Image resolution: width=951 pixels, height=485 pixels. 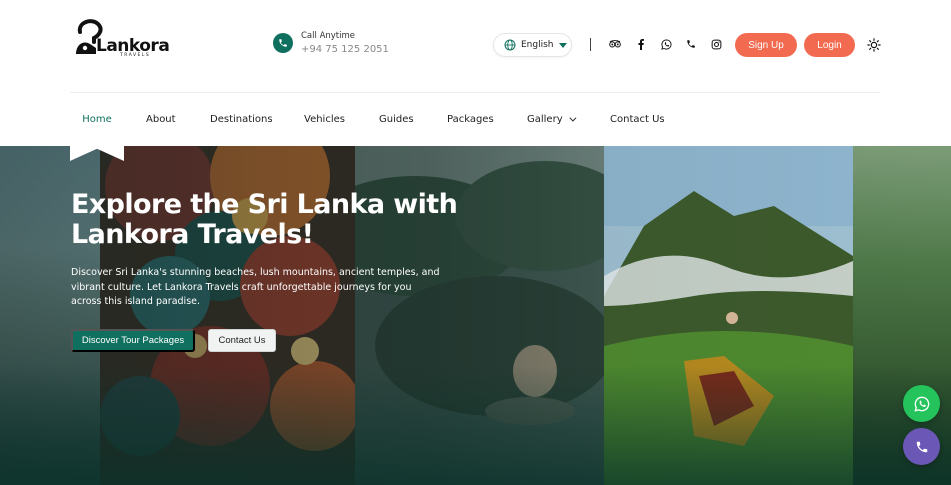 I want to click on language-label: English, so click(x=537, y=45).